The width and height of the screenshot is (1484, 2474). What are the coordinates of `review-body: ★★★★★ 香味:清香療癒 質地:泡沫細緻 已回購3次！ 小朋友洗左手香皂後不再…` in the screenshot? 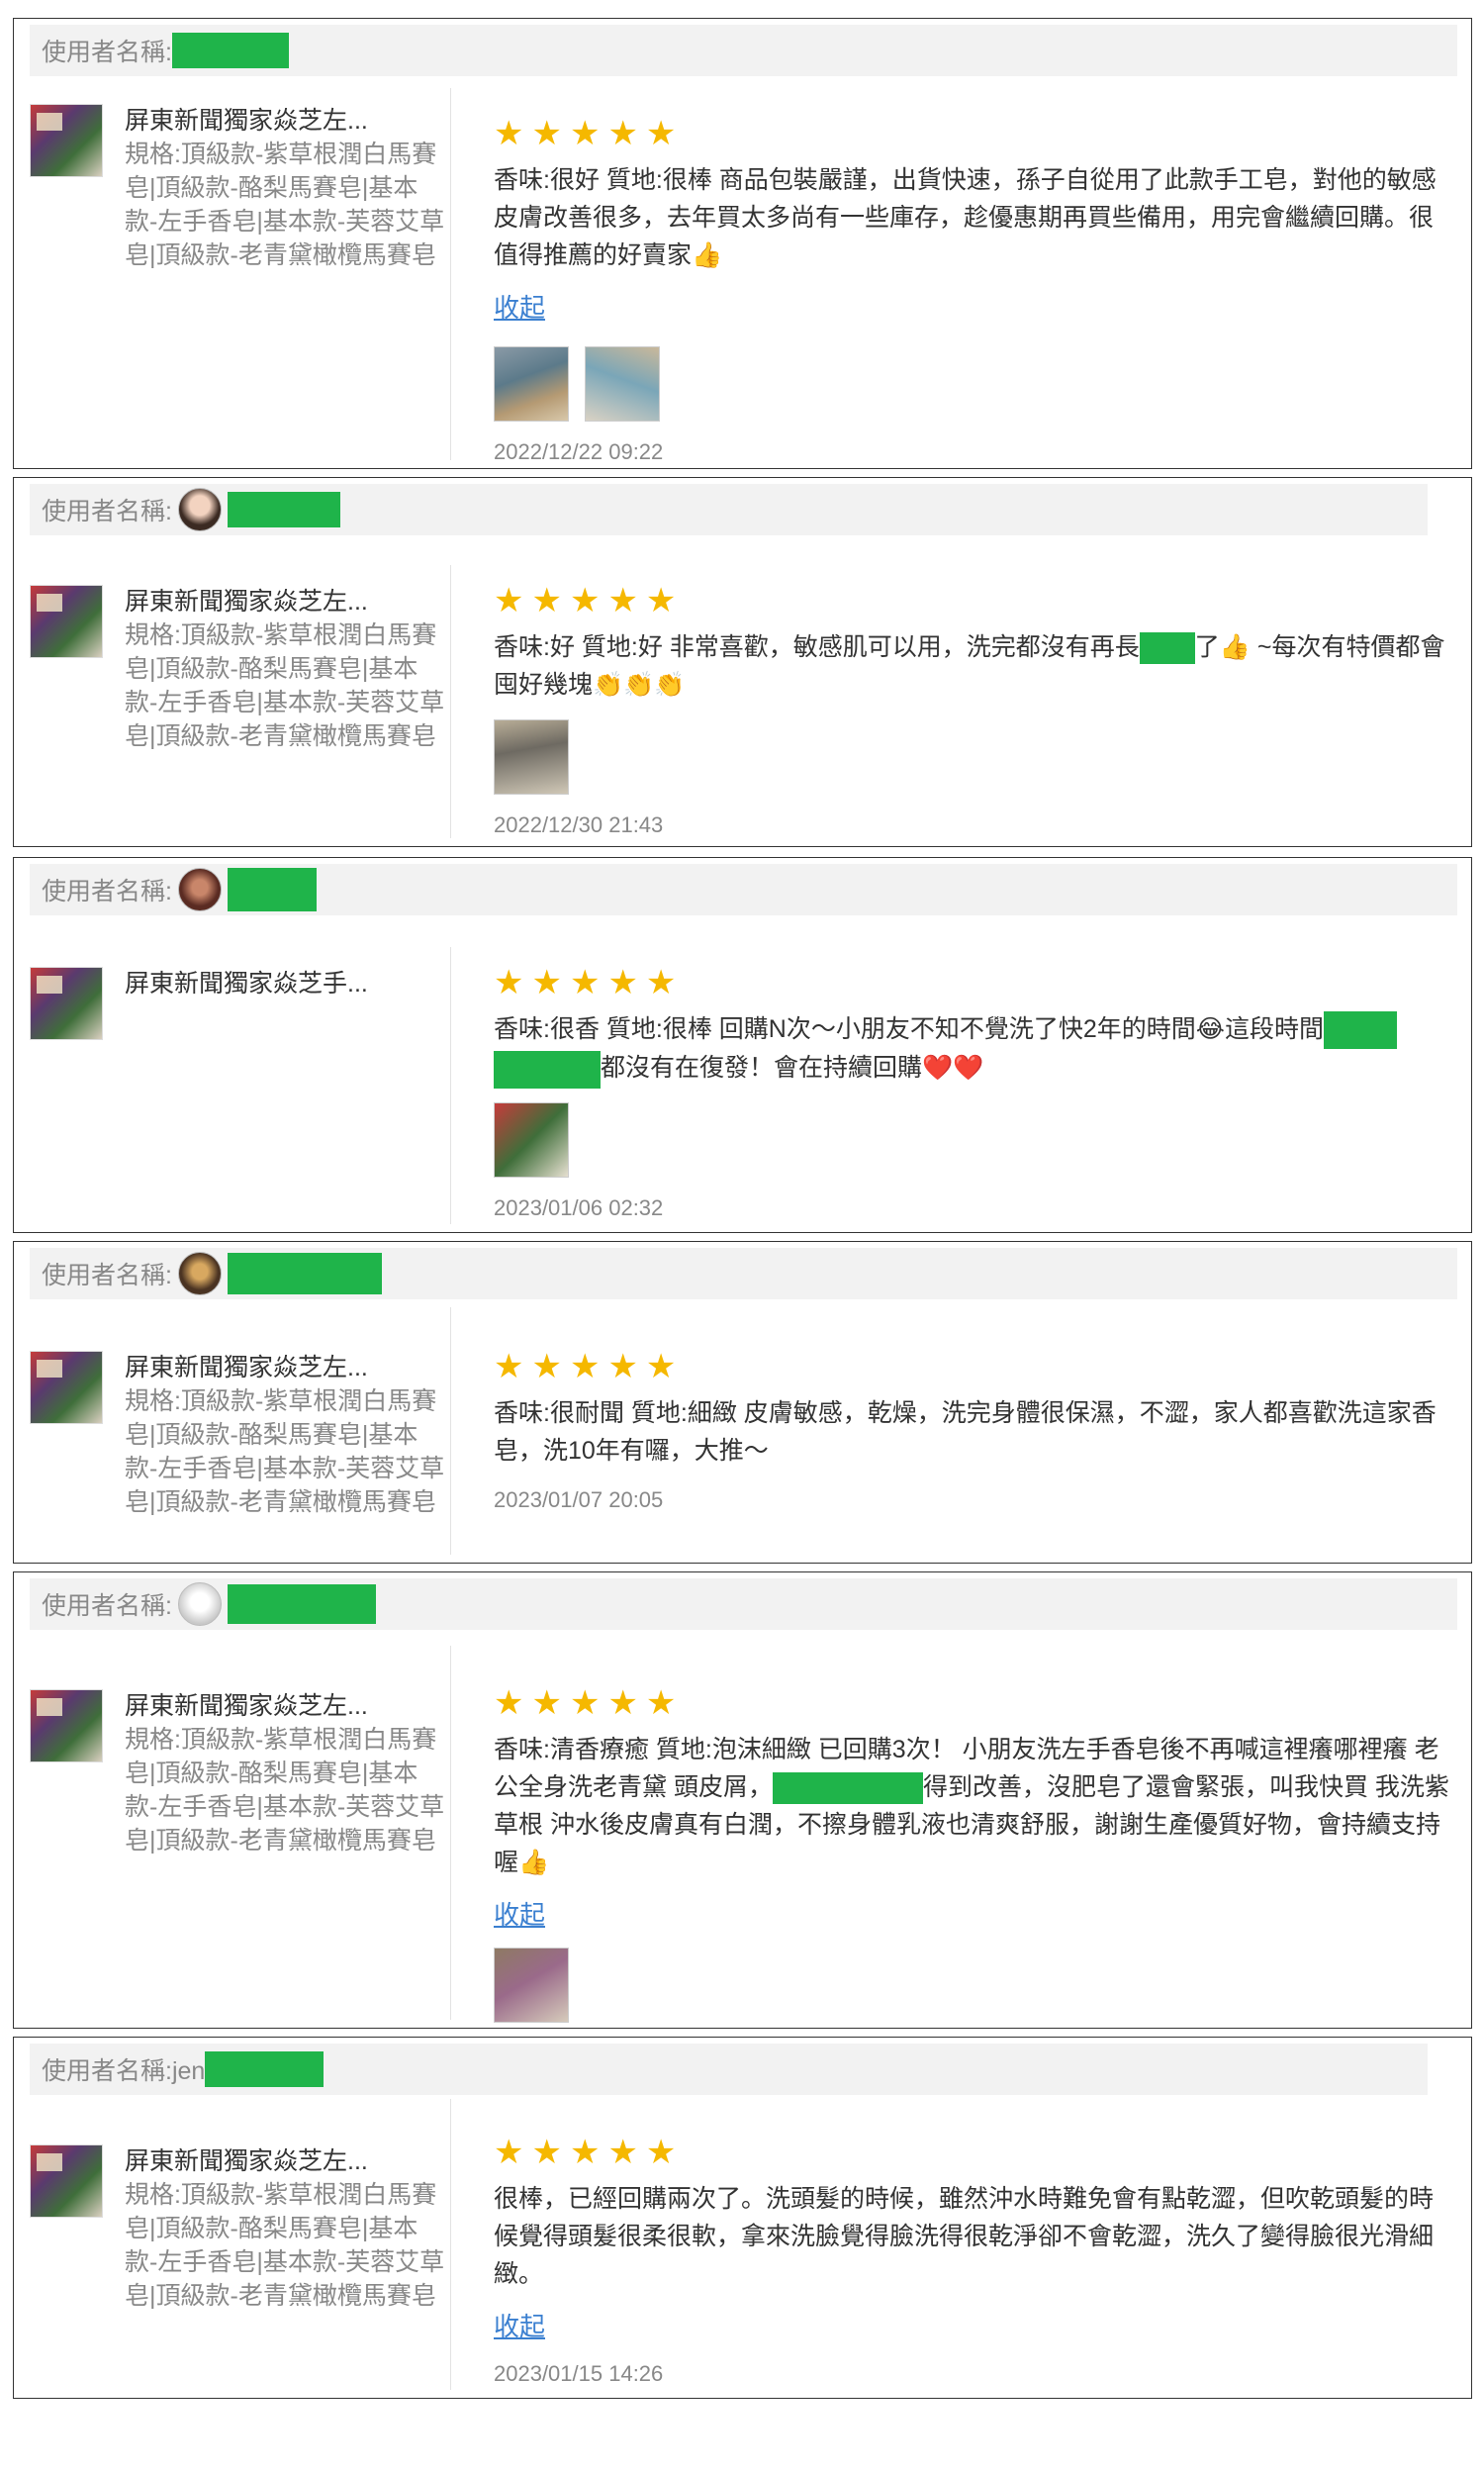 It's located at (971, 1853).